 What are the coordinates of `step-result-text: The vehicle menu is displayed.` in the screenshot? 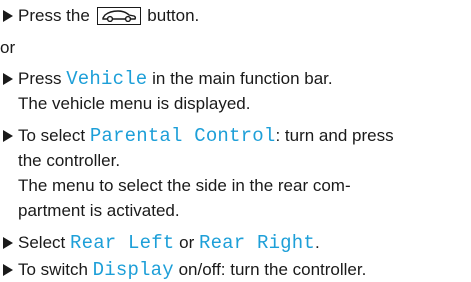 It's located at (134, 103).